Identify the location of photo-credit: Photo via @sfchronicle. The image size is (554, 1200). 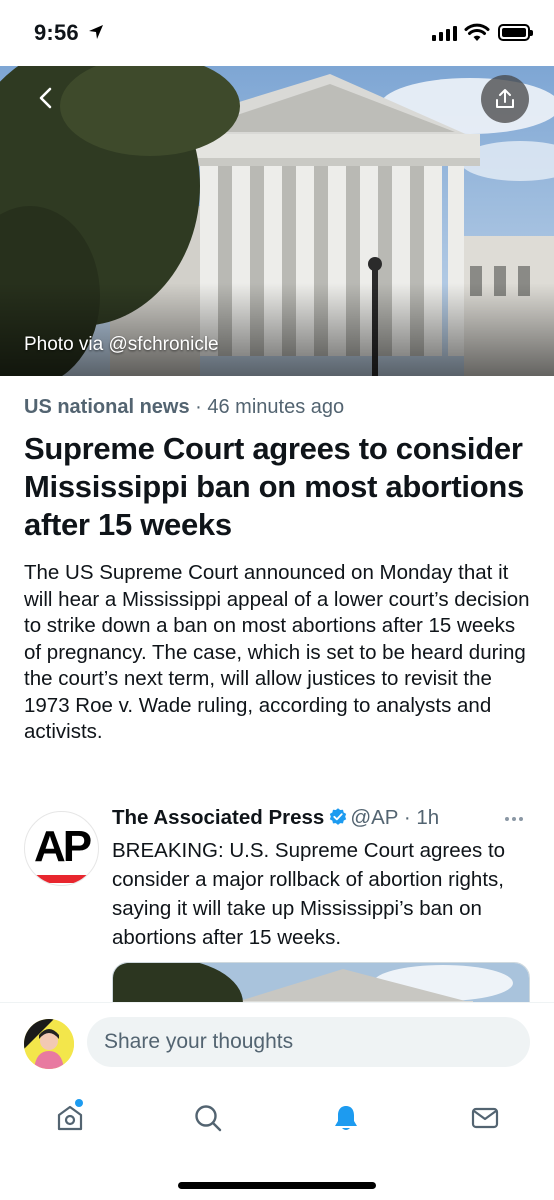
(121, 344).